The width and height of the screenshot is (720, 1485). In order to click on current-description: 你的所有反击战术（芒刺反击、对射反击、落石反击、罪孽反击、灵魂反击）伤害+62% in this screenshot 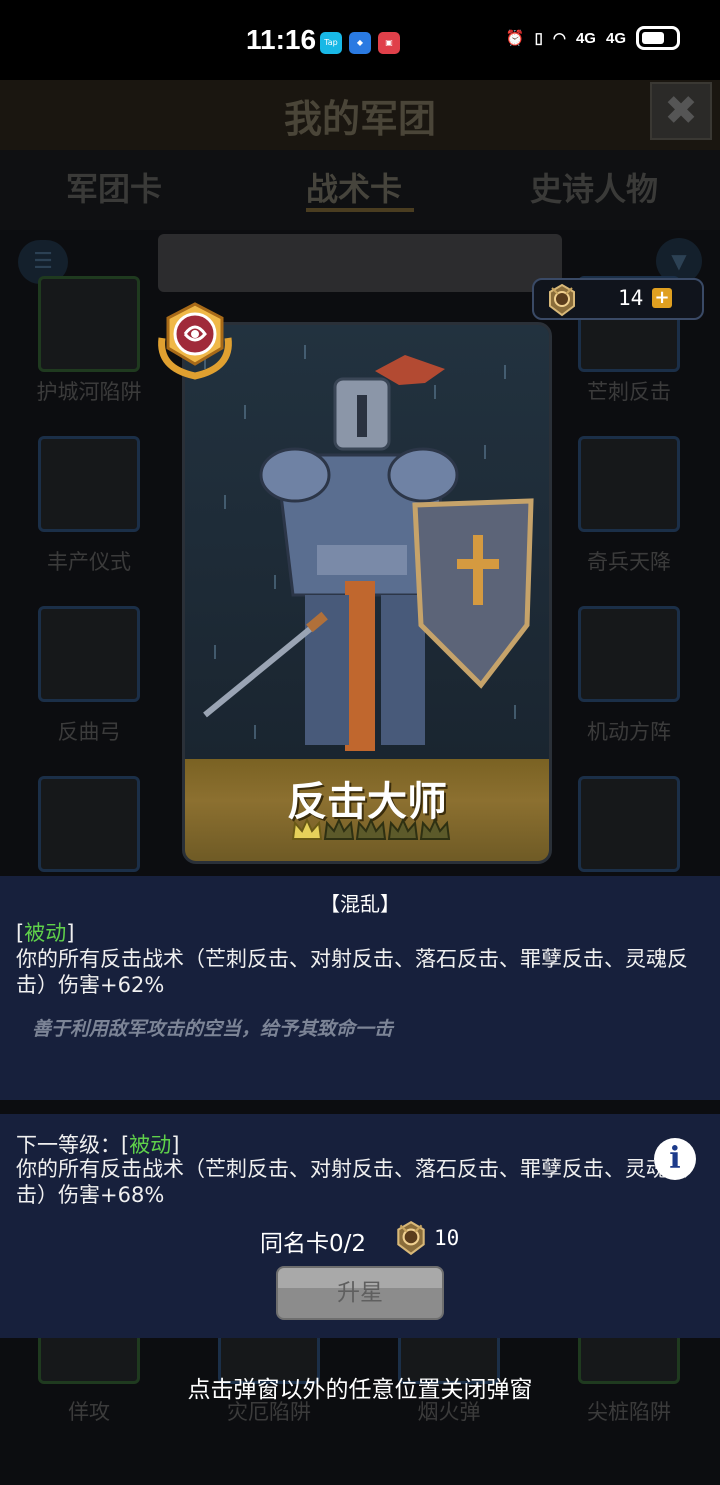, I will do `click(352, 972)`.